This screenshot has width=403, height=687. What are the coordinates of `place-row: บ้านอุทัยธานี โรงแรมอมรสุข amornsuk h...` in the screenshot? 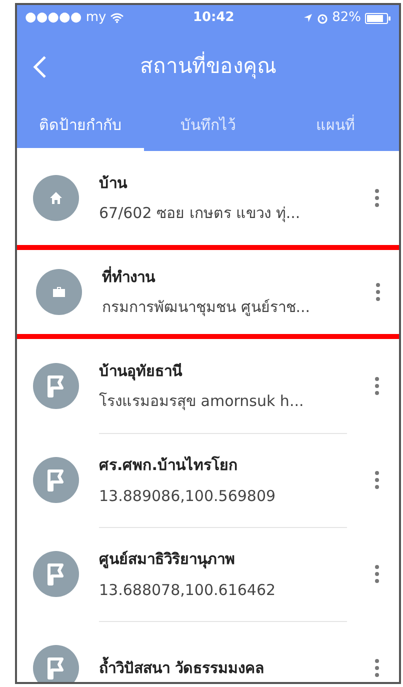 It's located at (208, 386).